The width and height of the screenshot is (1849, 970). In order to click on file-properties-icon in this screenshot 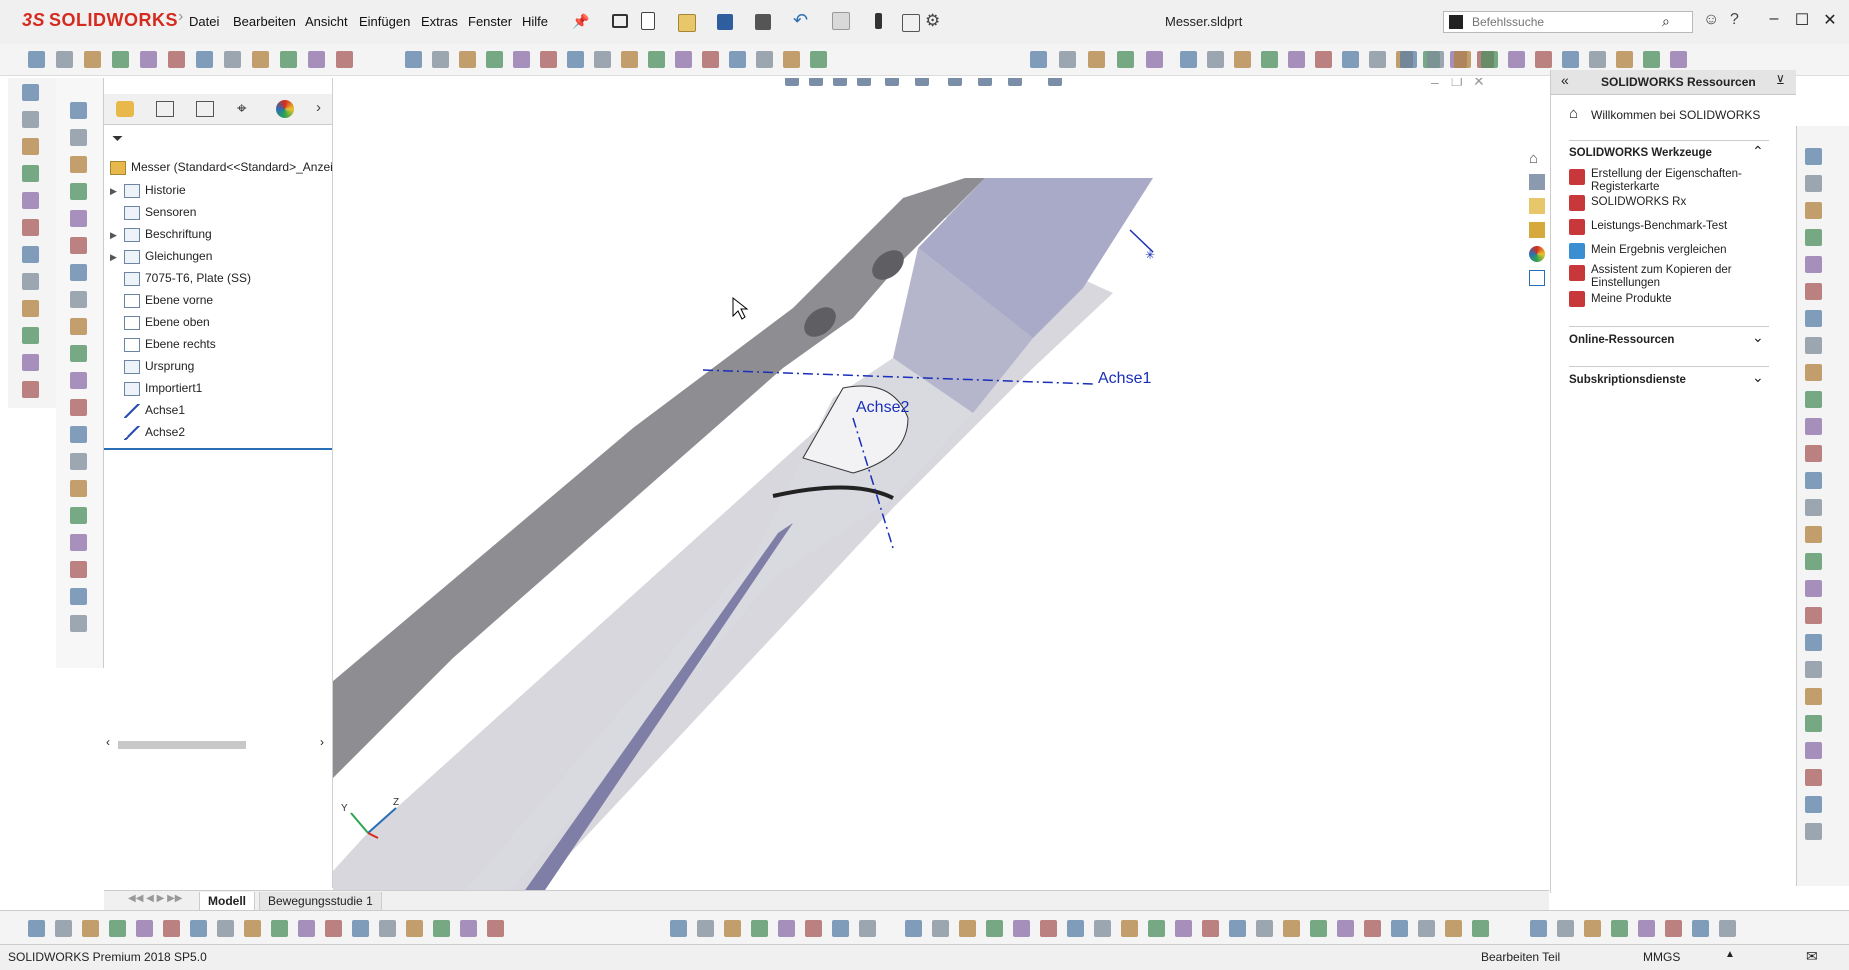, I will do `click(911, 23)`.